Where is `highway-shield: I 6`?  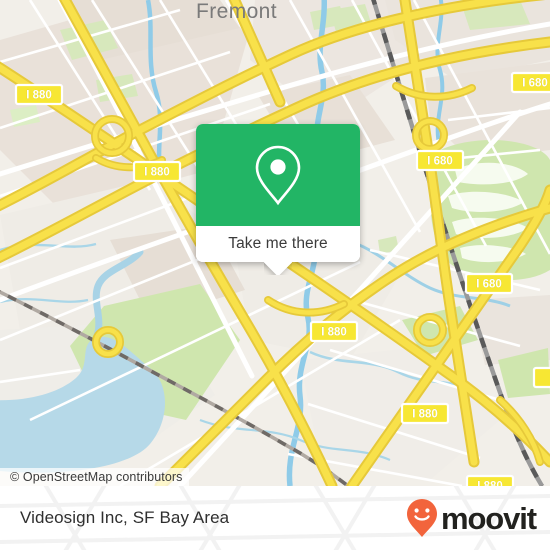 highway-shield: I 6 is located at coordinates (541, 377).